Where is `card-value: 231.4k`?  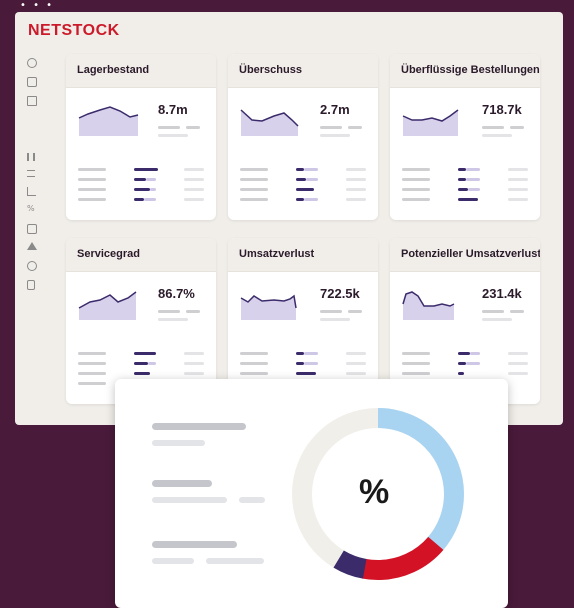 card-value: 231.4k is located at coordinates (502, 293).